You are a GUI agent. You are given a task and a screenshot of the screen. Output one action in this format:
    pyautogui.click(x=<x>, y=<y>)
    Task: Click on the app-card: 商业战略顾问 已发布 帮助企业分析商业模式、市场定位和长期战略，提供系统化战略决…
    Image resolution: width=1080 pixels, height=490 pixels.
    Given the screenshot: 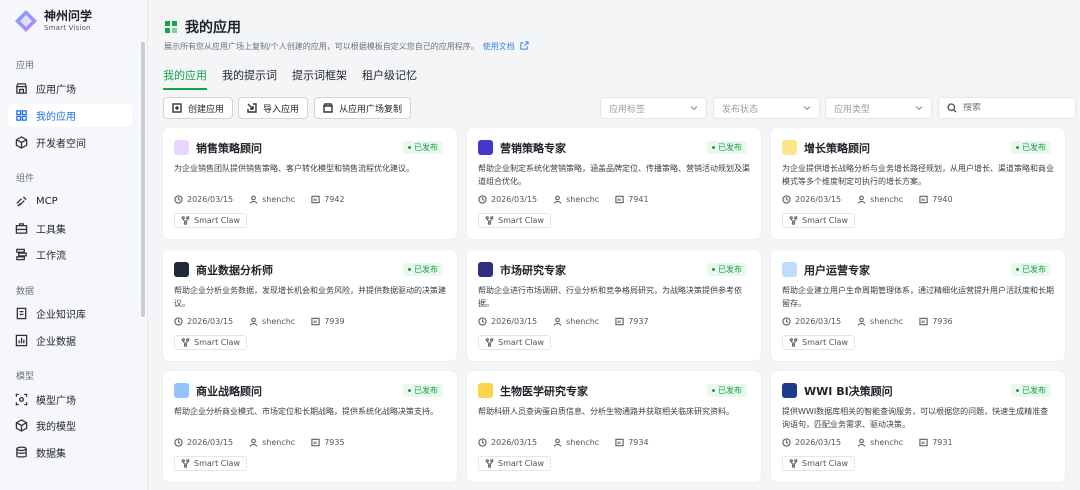 What is the action you would take?
    pyautogui.click(x=310, y=426)
    